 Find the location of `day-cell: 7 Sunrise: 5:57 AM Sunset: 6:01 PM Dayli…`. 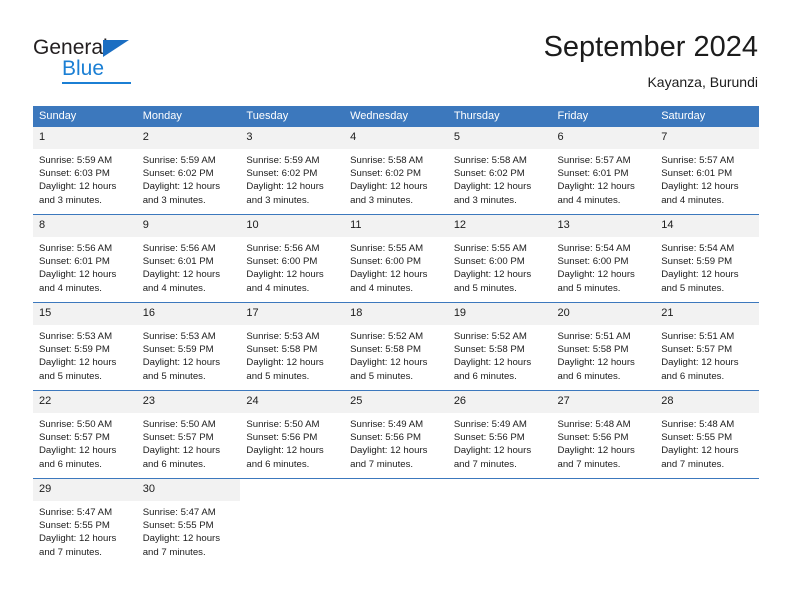

day-cell: 7 Sunrise: 5:57 AM Sunset: 6:01 PM Dayli… is located at coordinates (707, 171).